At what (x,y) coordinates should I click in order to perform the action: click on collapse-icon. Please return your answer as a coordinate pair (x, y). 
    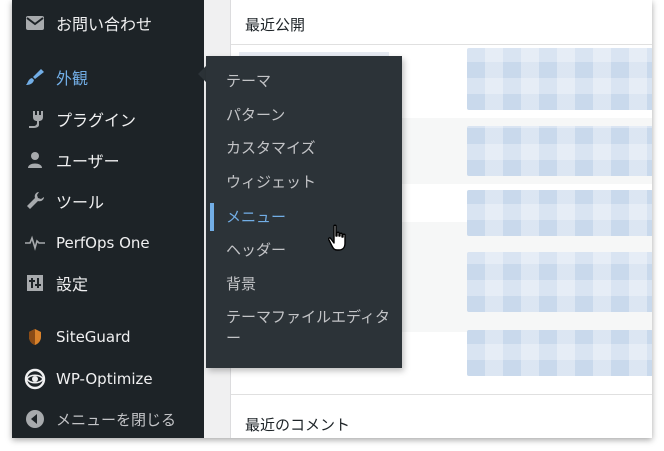
    Looking at the image, I should click on (35, 419).